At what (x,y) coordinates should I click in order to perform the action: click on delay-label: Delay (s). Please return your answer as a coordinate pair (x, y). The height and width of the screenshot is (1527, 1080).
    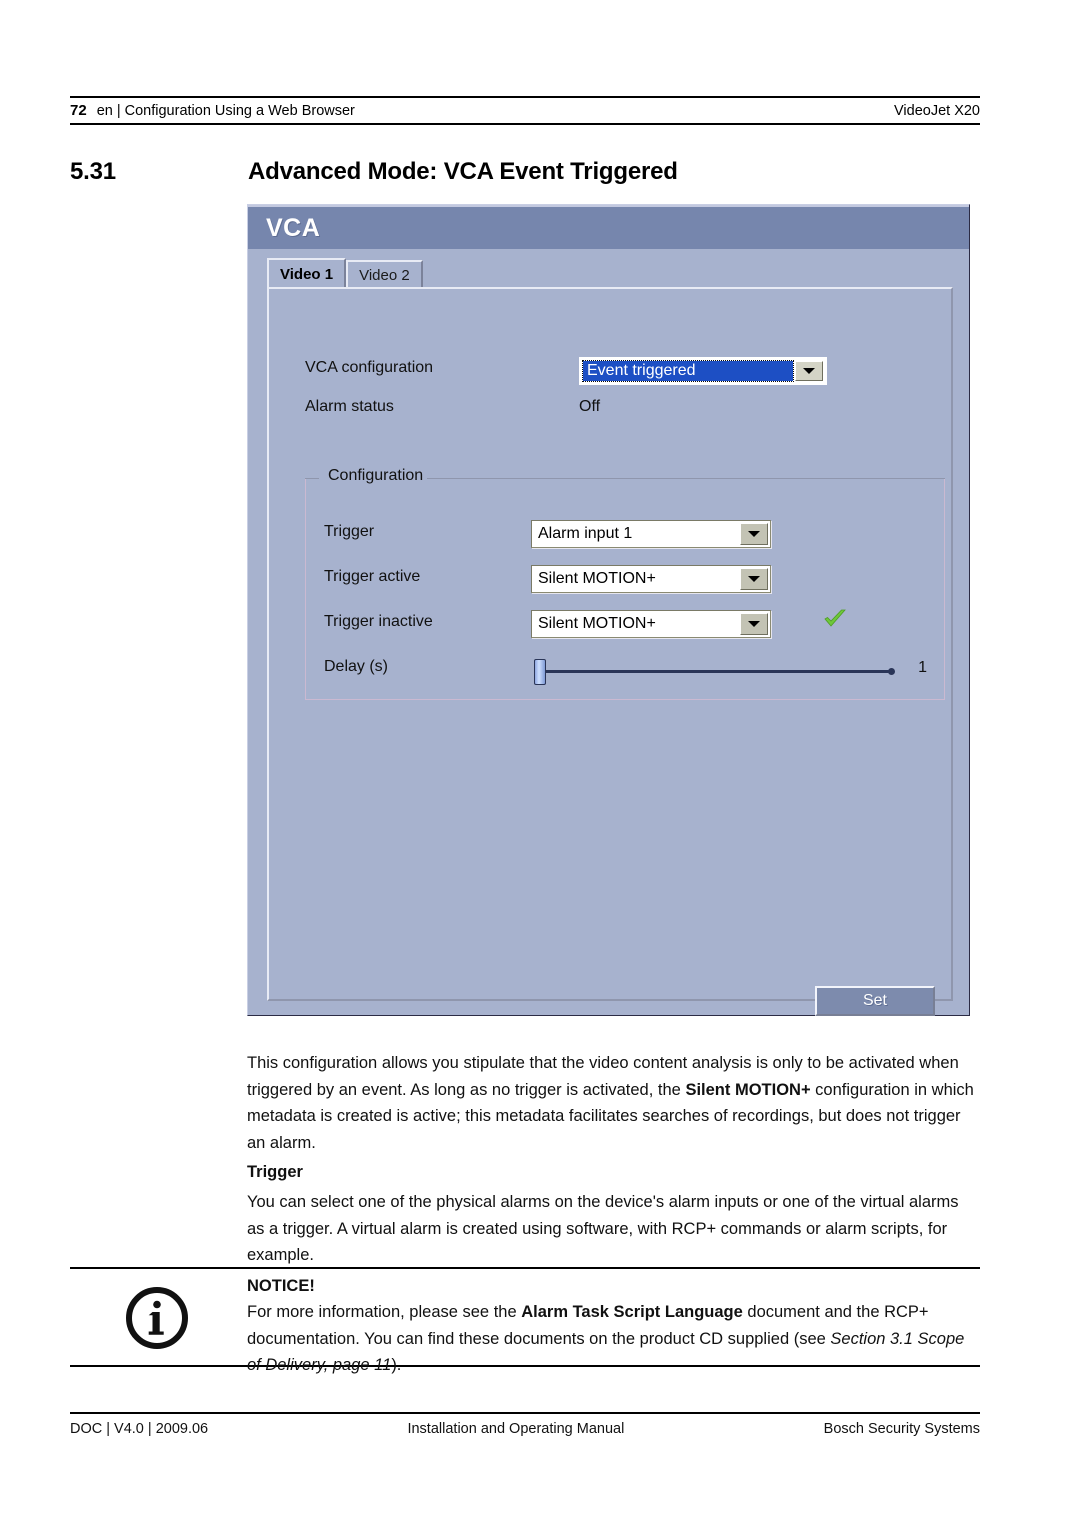
    Looking at the image, I should click on (356, 666).